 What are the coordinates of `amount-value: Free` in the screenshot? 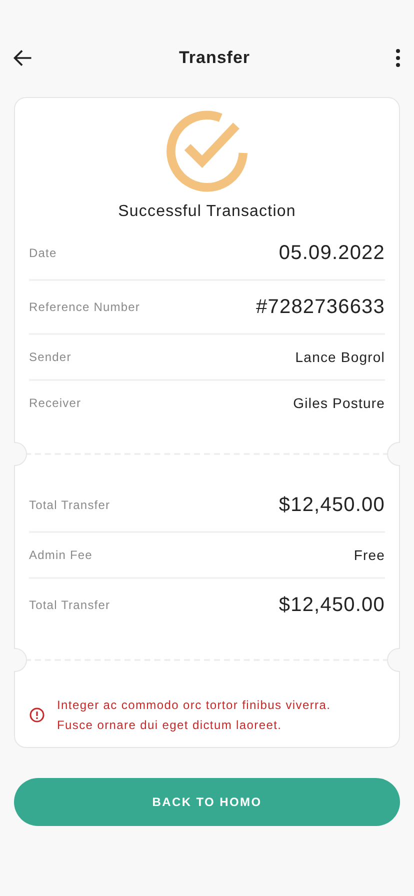 It's located at (369, 555).